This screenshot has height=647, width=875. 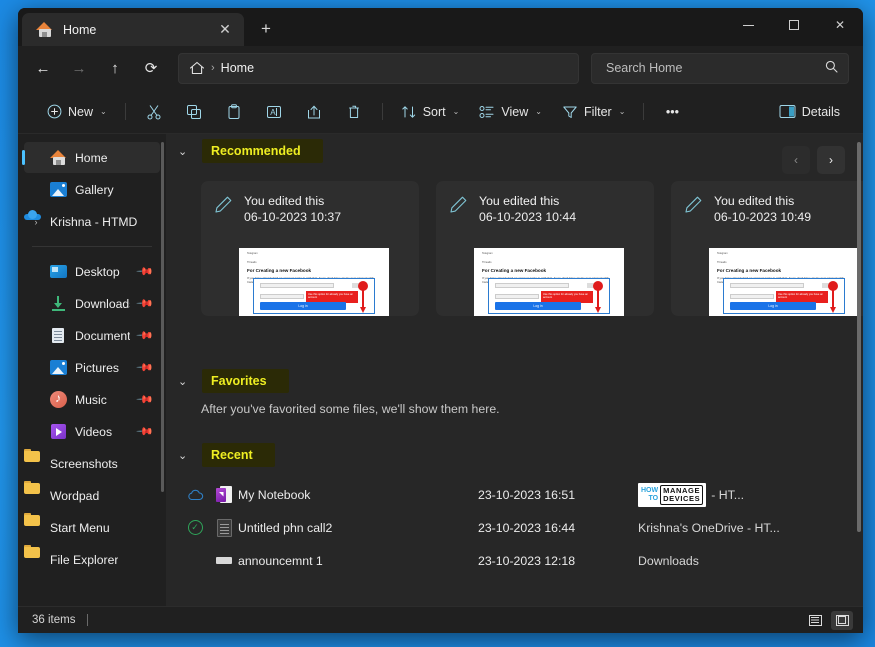 What do you see at coordinates (43, 68) in the screenshot?
I see `back-button: ←` at bounding box center [43, 68].